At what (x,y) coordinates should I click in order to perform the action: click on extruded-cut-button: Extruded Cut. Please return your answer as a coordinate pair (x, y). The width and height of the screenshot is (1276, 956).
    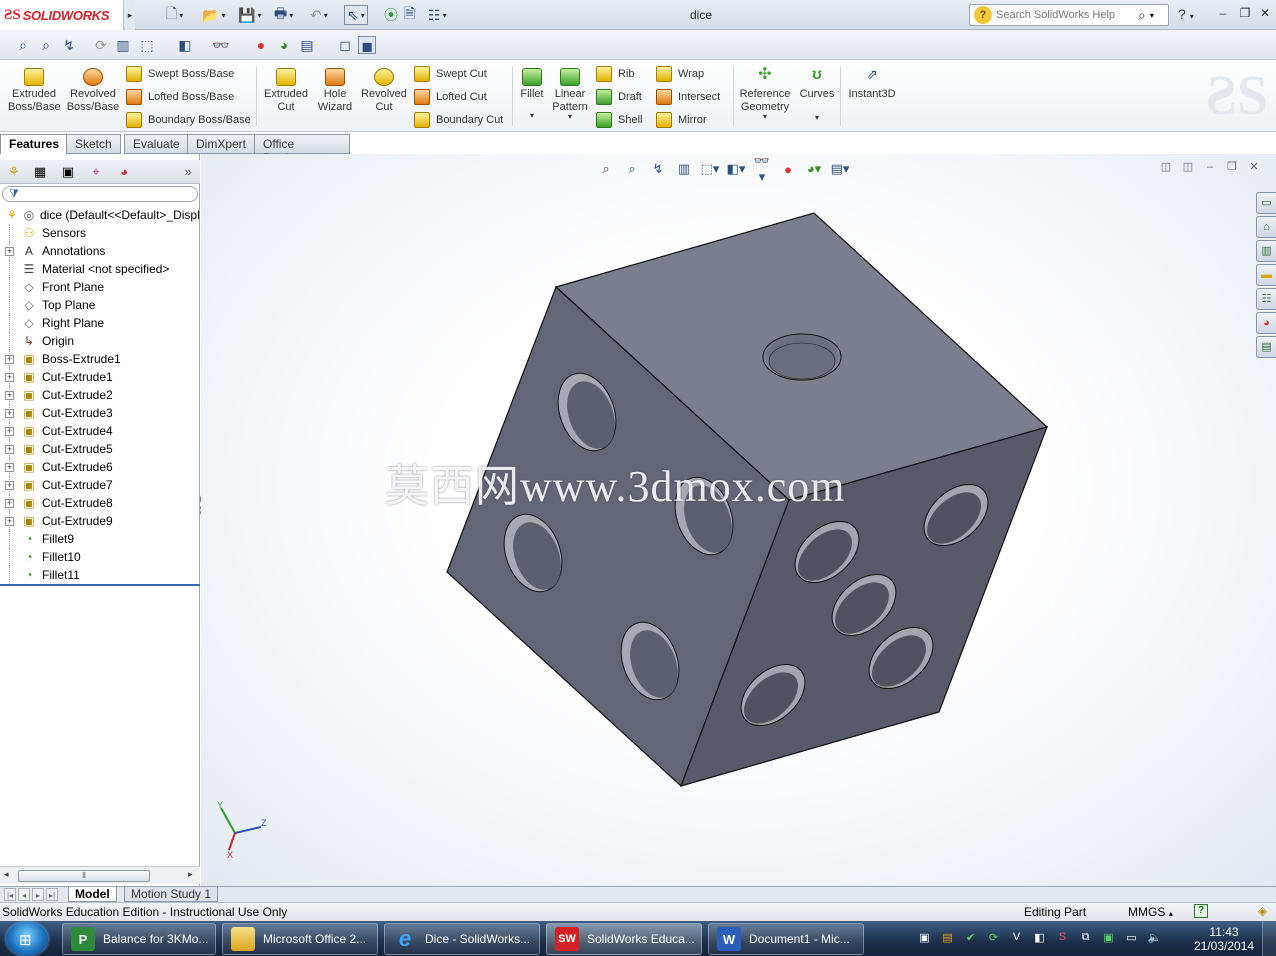
    Looking at the image, I should click on (286, 91).